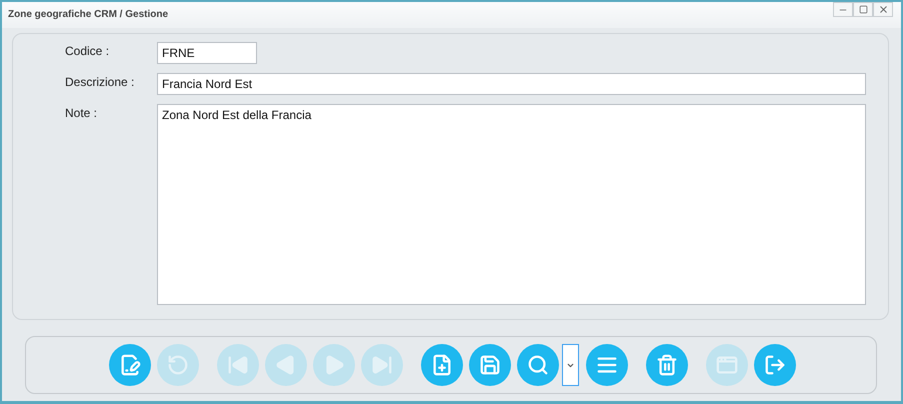  I want to click on field-label: Descrizione :, so click(100, 82).